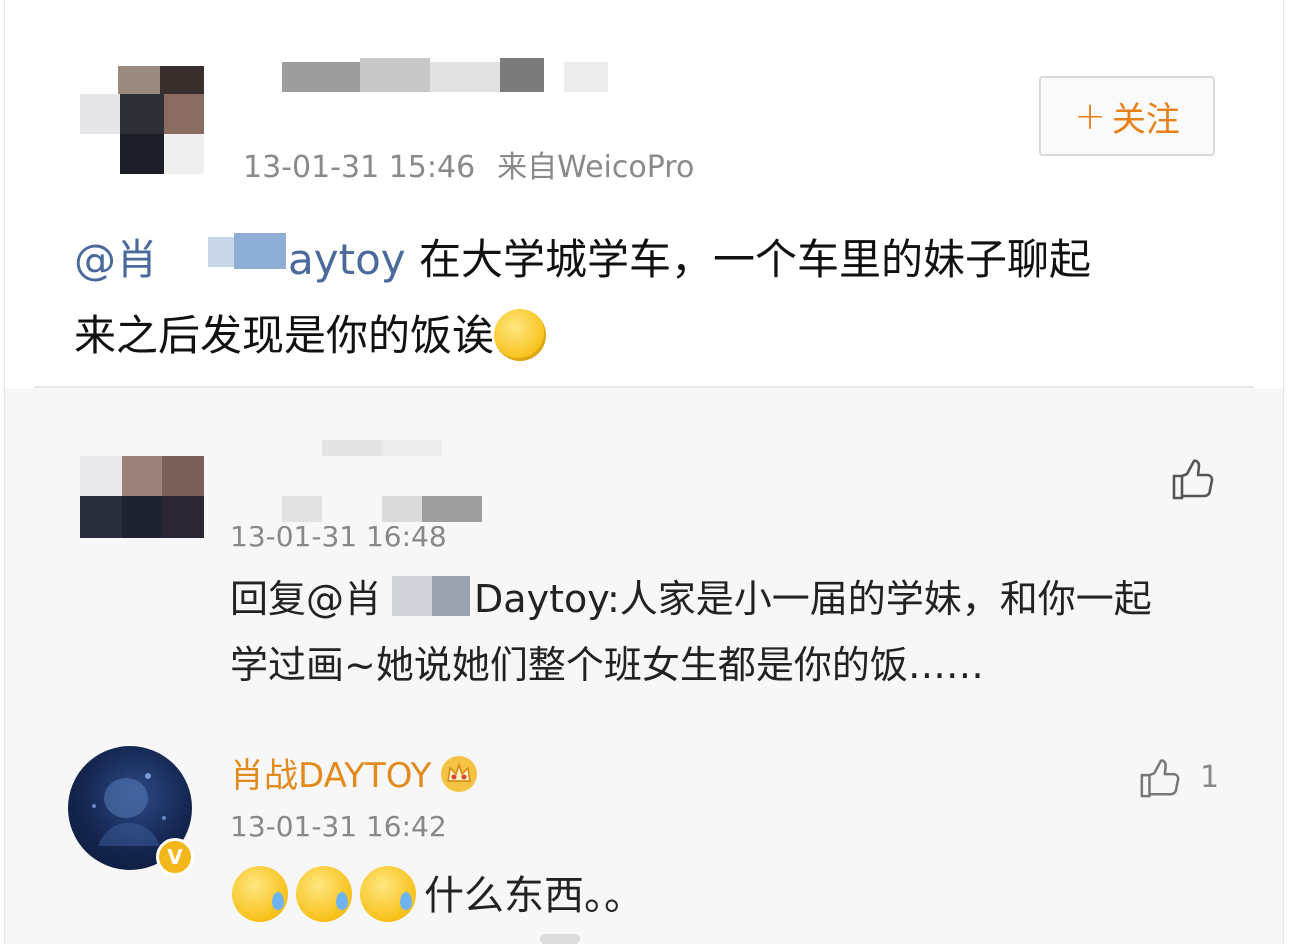 This screenshot has height=946, width=1290. What do you see at coordinates (359, 167) in the screenshot?
I see `post-timestamp: 13-01-31 15:46` at bounding box center [359, 167].